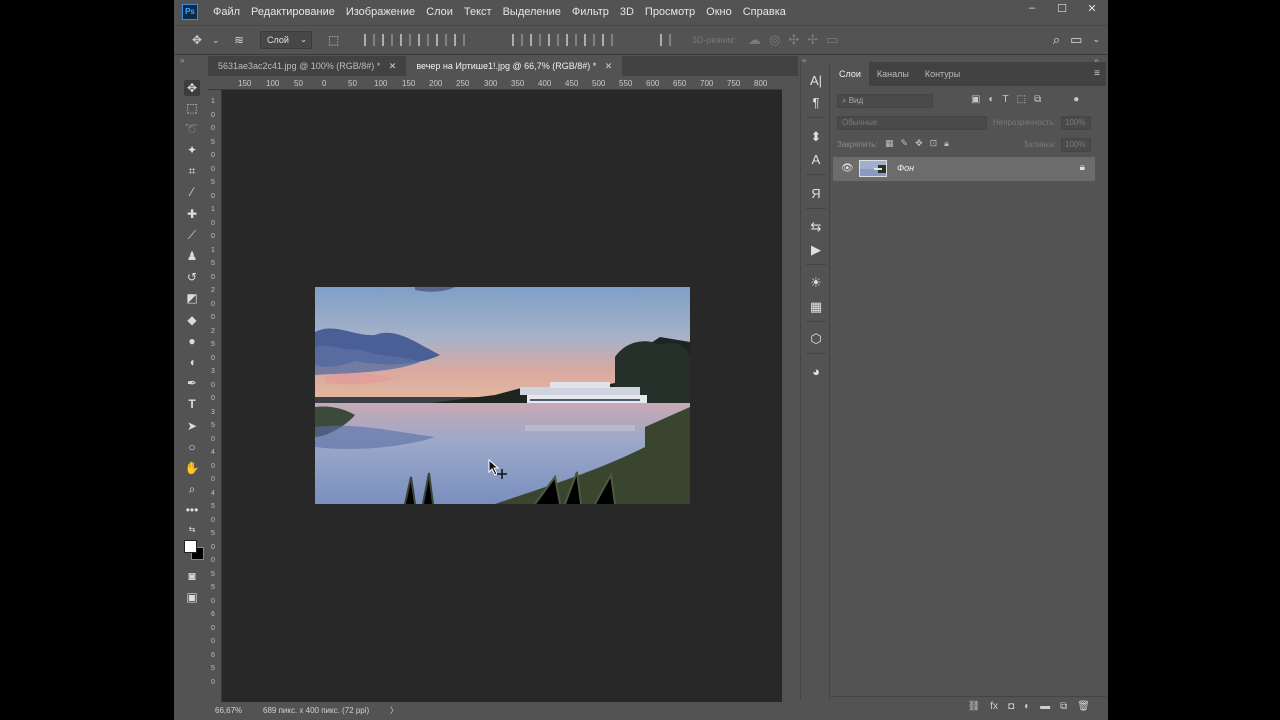  What do you see at coordinates (1011, 706) in the screenshot?
I see `add-mask-icon: ◘` at bounding box center [1011, 706].